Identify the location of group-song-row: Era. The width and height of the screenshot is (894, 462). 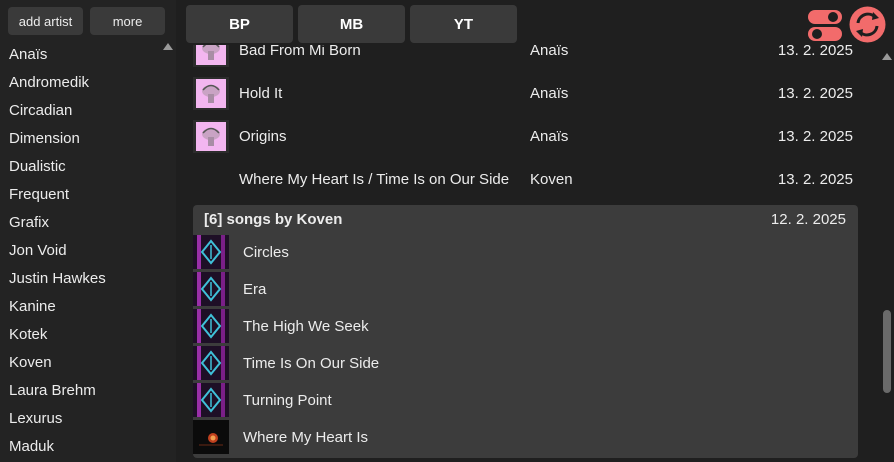
(525, 289).